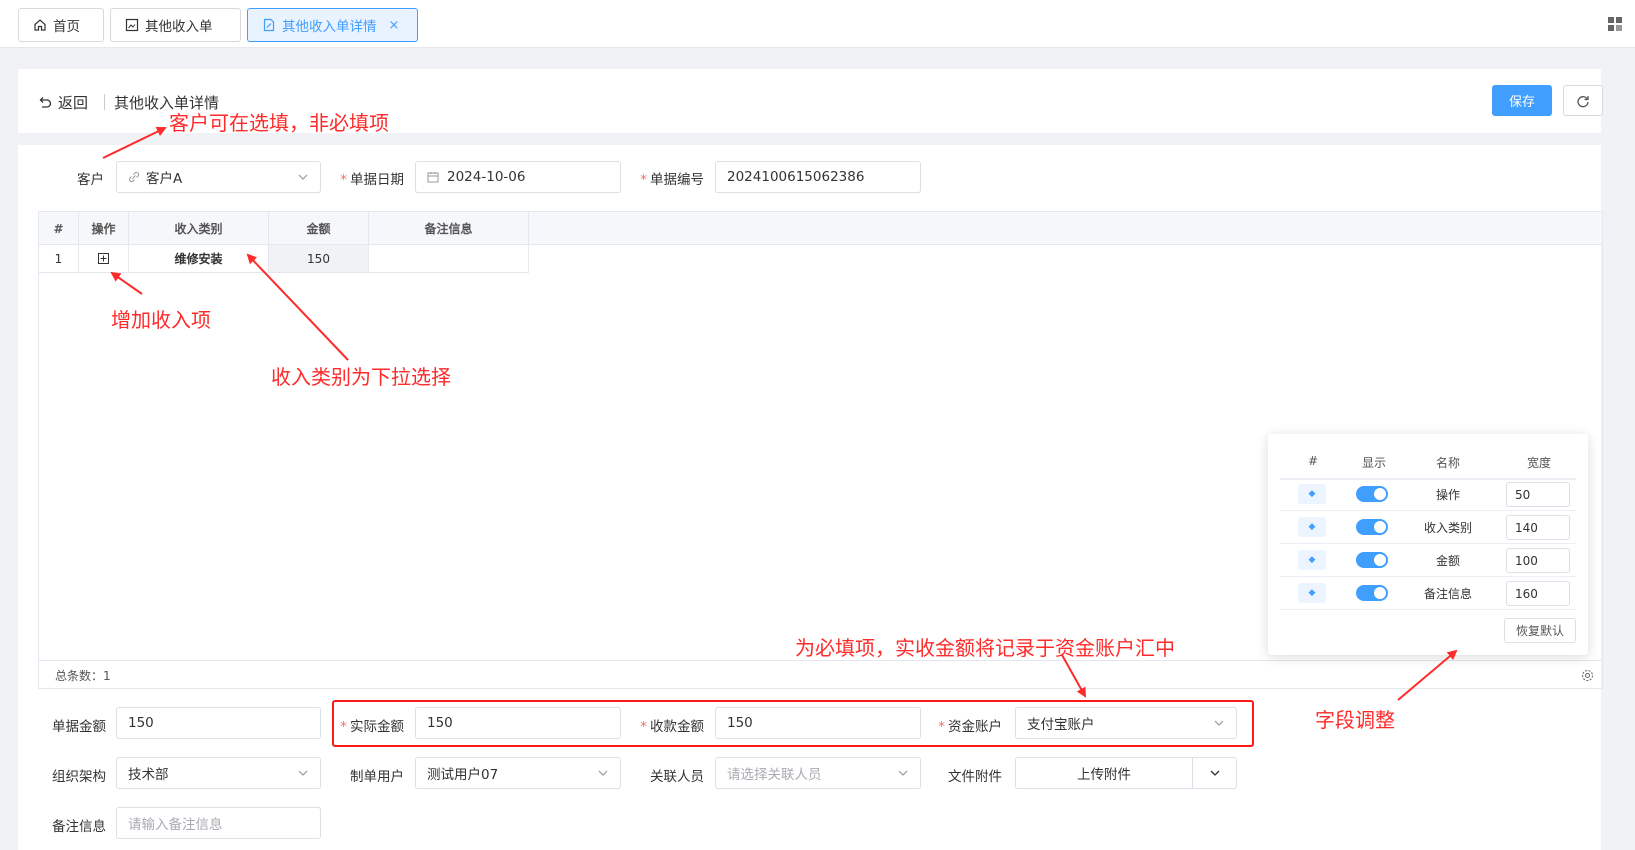  Describe the element at coordinates (132, 25) in the screenshot. I see `image-doc-icon` at that location.